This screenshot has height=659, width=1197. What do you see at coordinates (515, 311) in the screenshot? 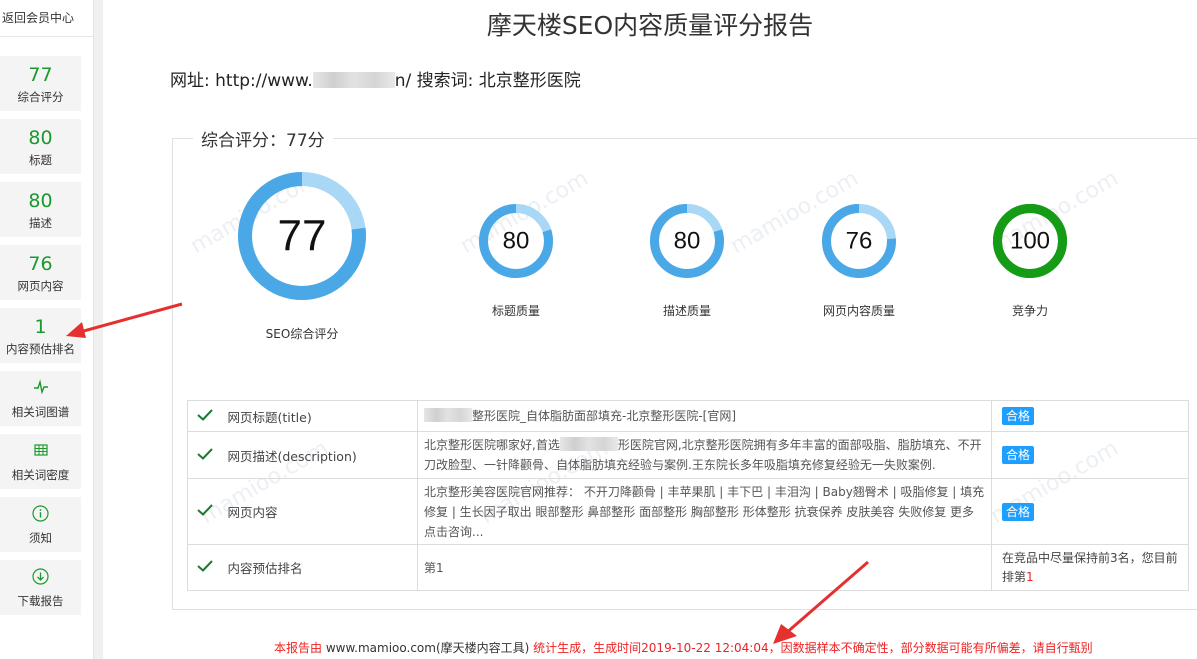
I see `gauge-label: 标题质量` at bounding box center [515, 311].